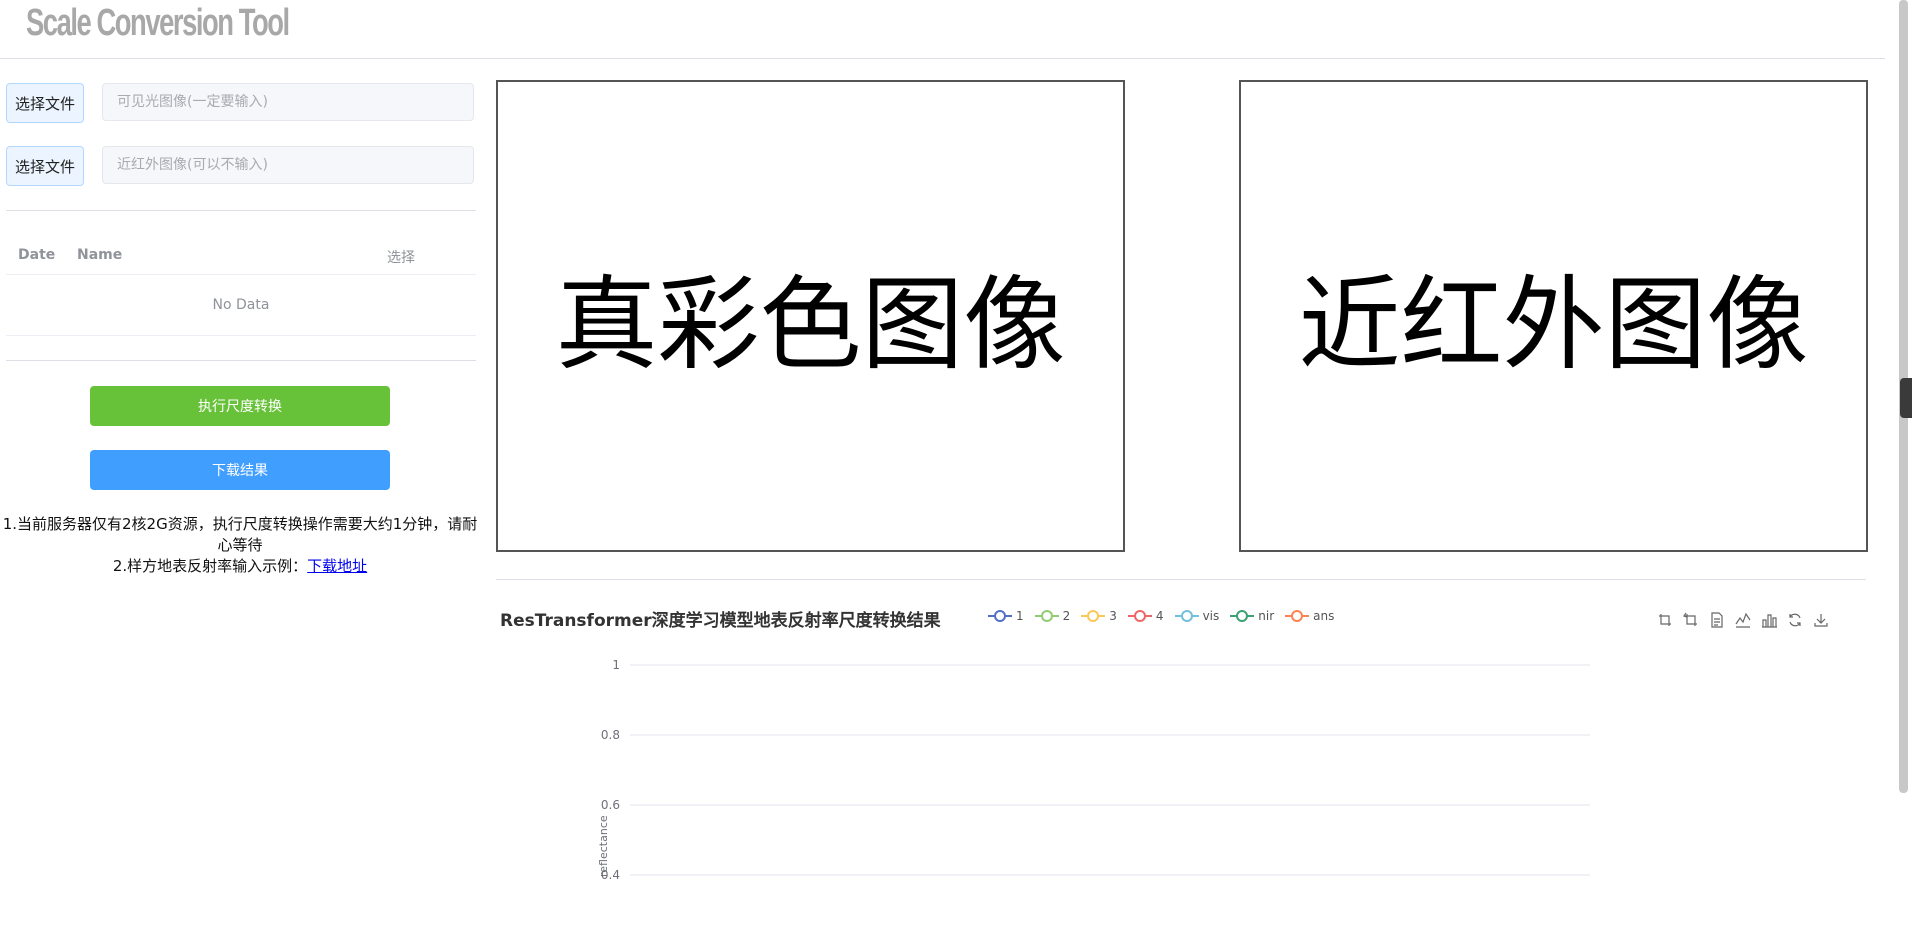 The height and width of the screenshot is (929, 1912). I want to click on choose-nir-file-button: 选择文件, so click(45, 166).